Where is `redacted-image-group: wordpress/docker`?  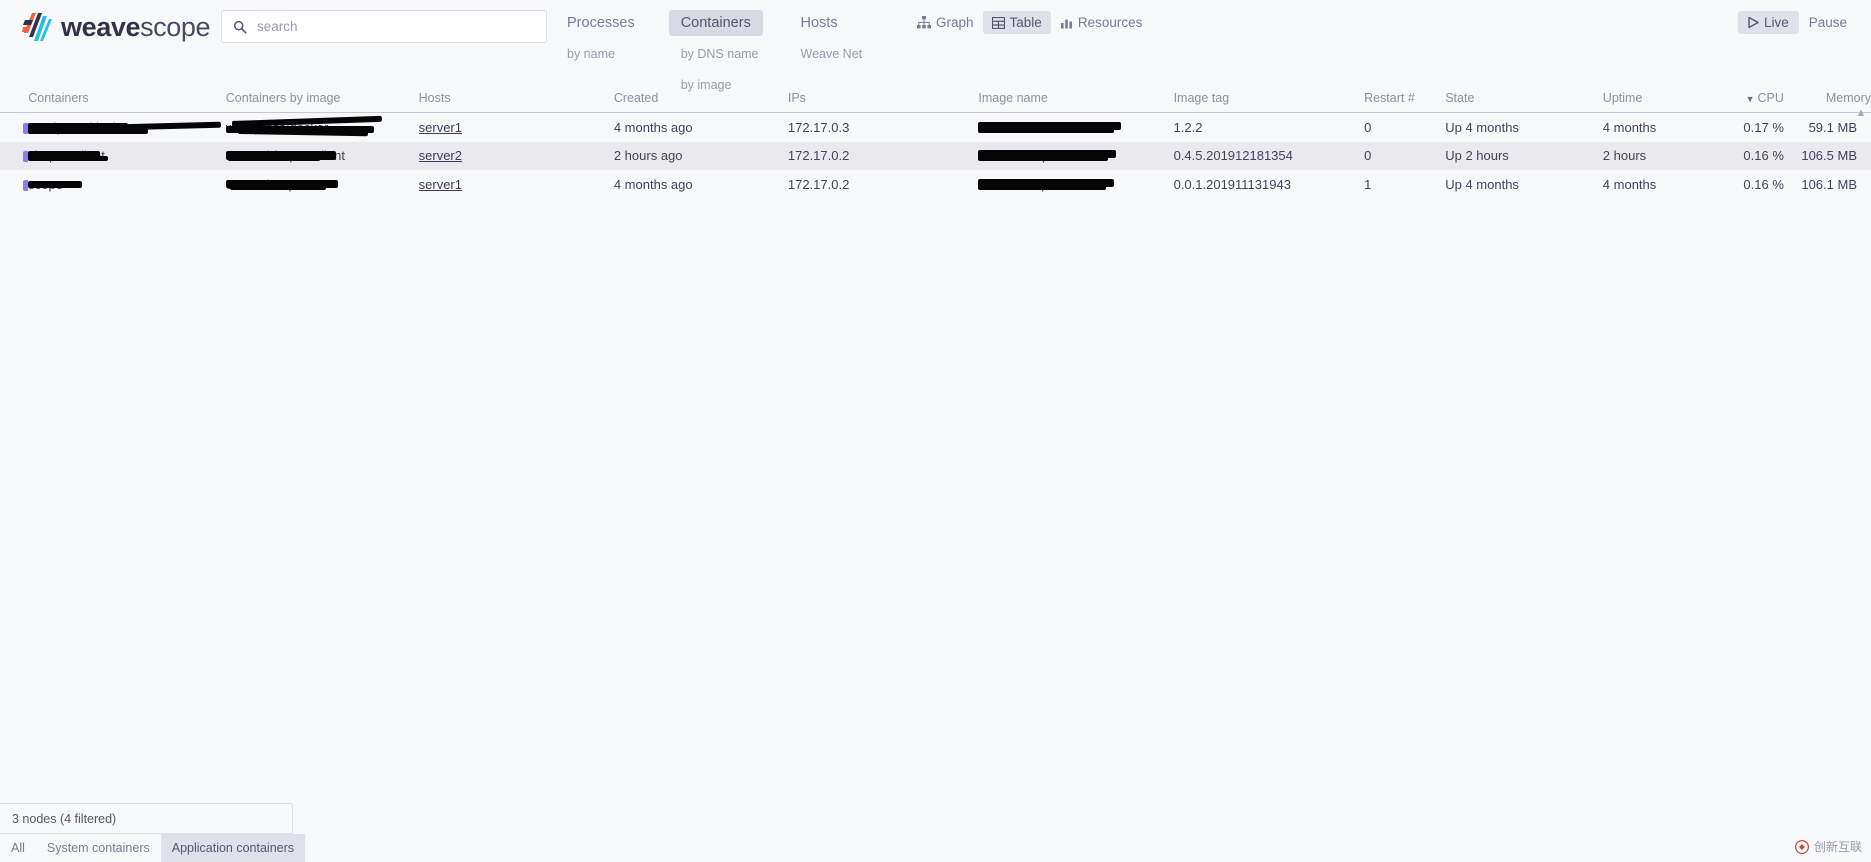 redacted-image-group: wordpress/docker is located at coordinates (303, 125).